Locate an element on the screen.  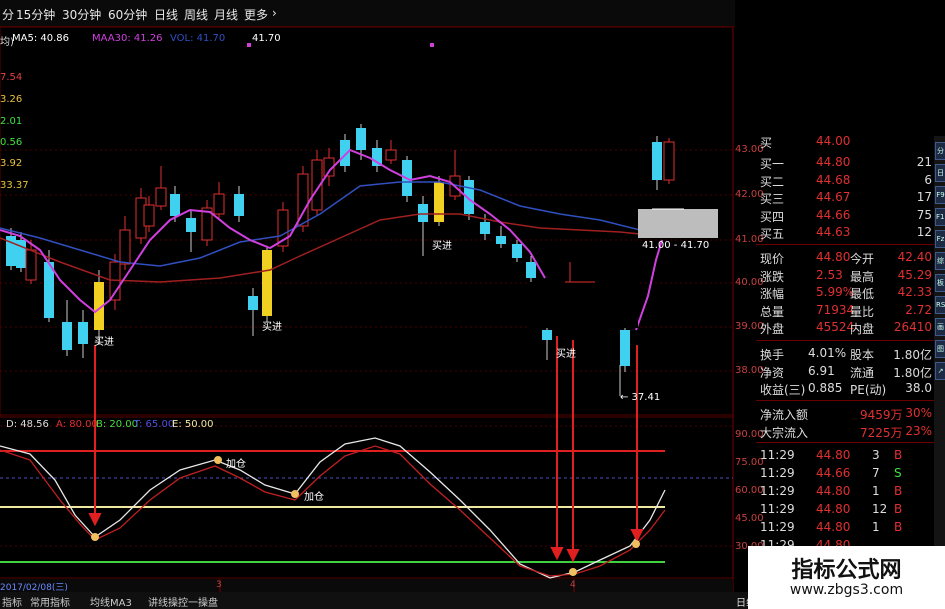
tick-volume: 7 is located at coordinates (876, 473).